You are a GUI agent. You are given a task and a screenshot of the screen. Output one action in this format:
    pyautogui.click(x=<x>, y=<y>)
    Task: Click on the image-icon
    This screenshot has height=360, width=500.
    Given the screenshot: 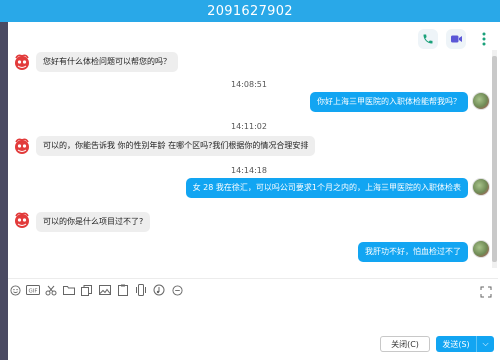 What is the action you would take?
    pyautogui.click(x=105, y=290)
    